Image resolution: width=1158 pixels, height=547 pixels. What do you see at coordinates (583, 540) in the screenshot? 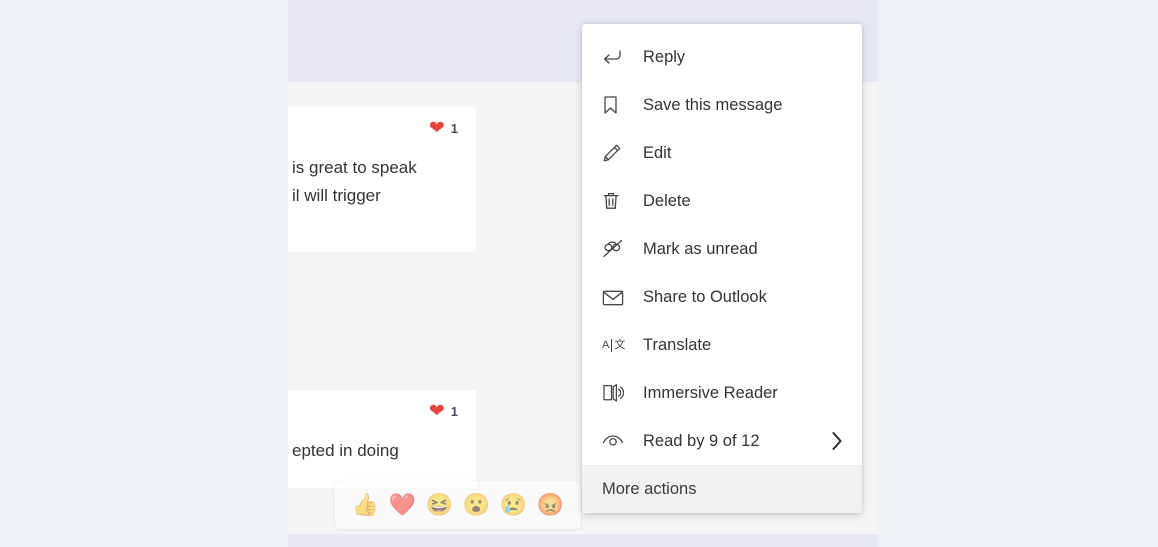
I see `highlighted-message-band-bottom` at bounding box center [583, 540].